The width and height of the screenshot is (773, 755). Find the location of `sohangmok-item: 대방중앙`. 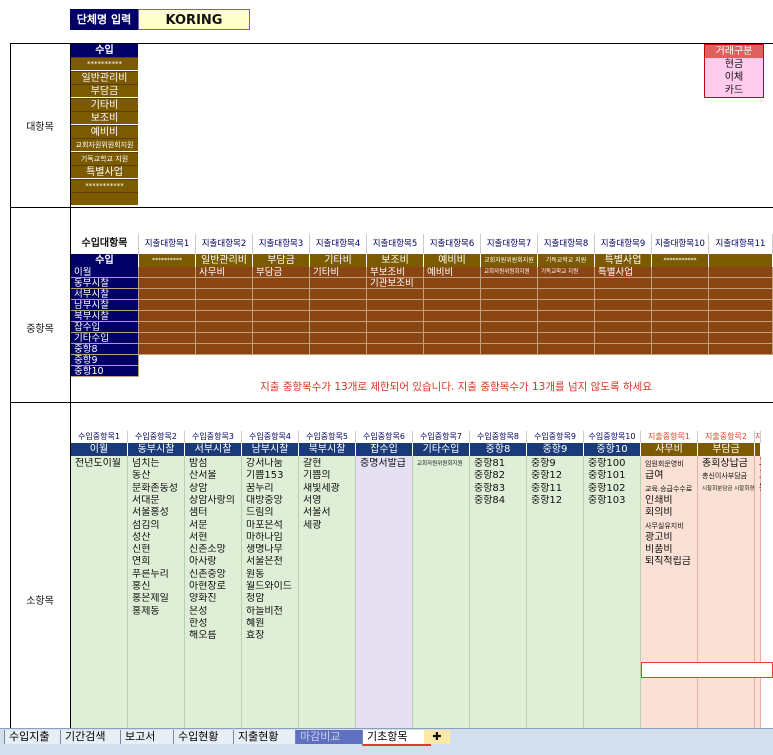

sohangmok-item: 대방중앙 is located at coordinates (270, 501).